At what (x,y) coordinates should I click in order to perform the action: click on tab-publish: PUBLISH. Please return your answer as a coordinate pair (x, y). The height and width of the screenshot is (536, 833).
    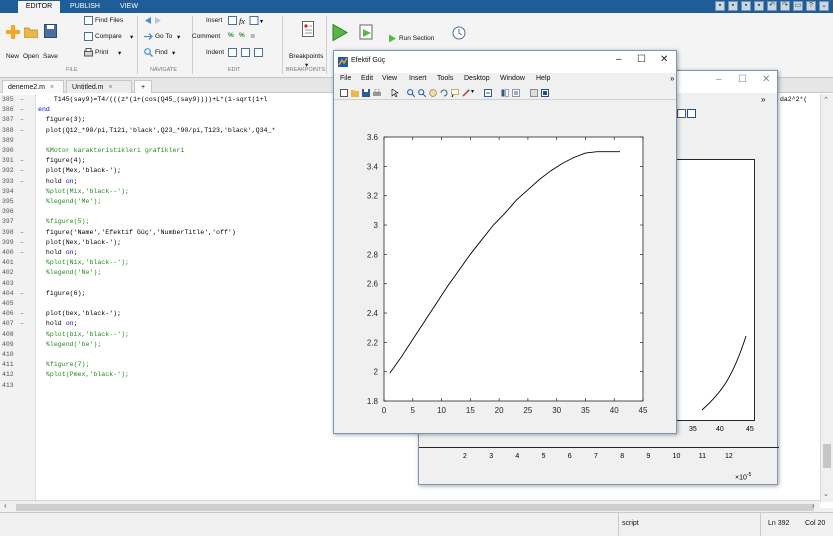
    Looking at the image, I should click on (85, 7).